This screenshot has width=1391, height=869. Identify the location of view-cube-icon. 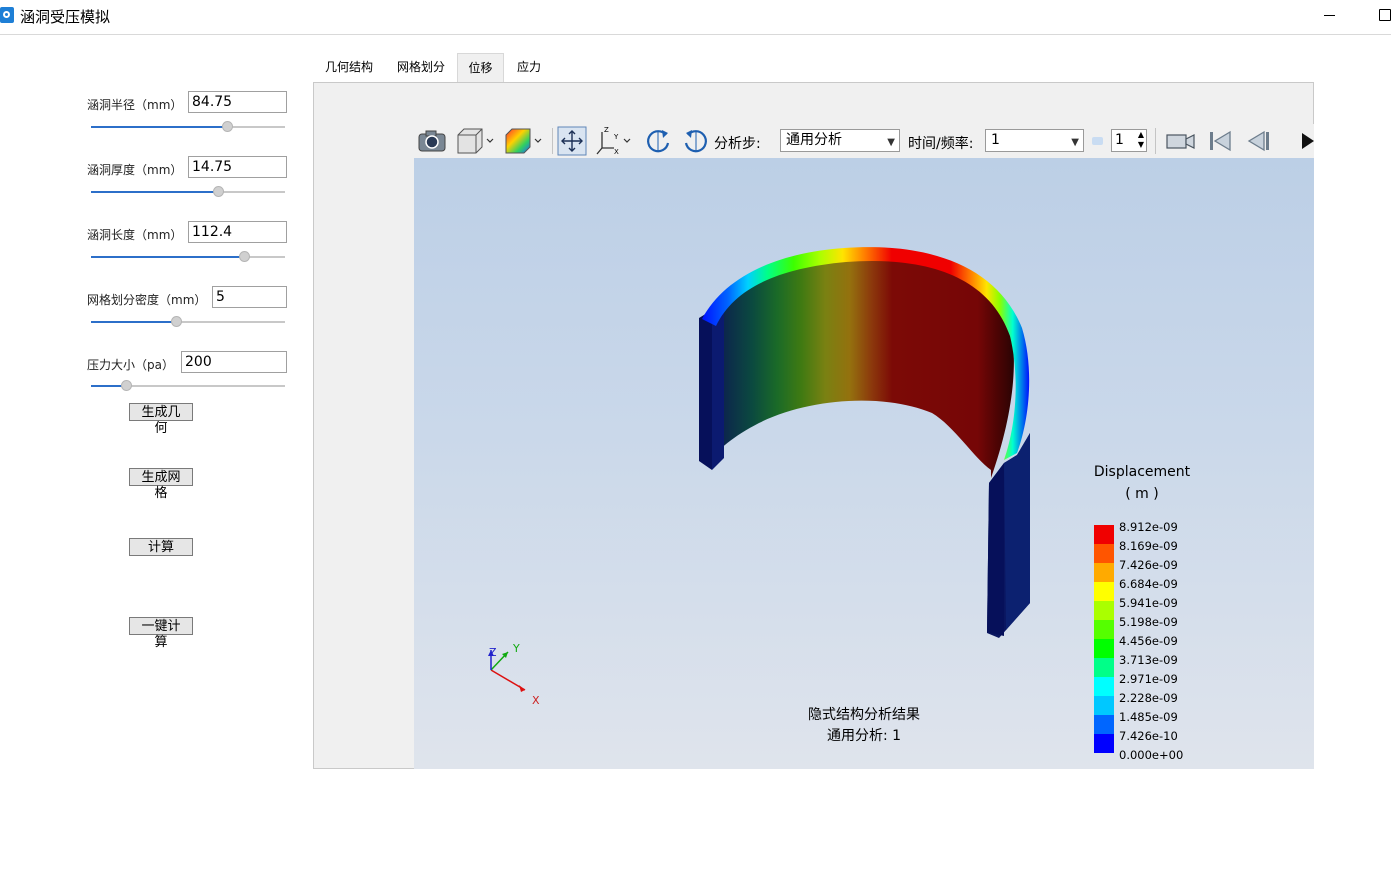
(476, 141).